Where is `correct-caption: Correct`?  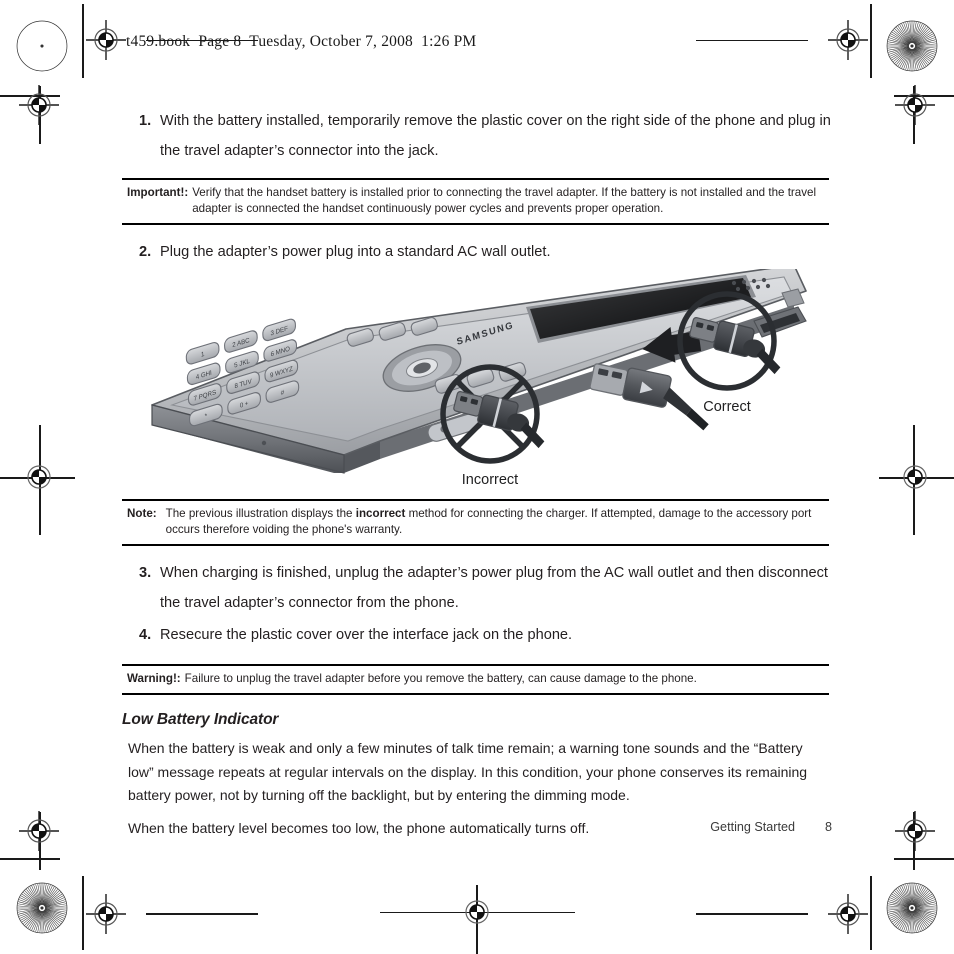
correct-caption: Correct is located at coordinates (727, 407).